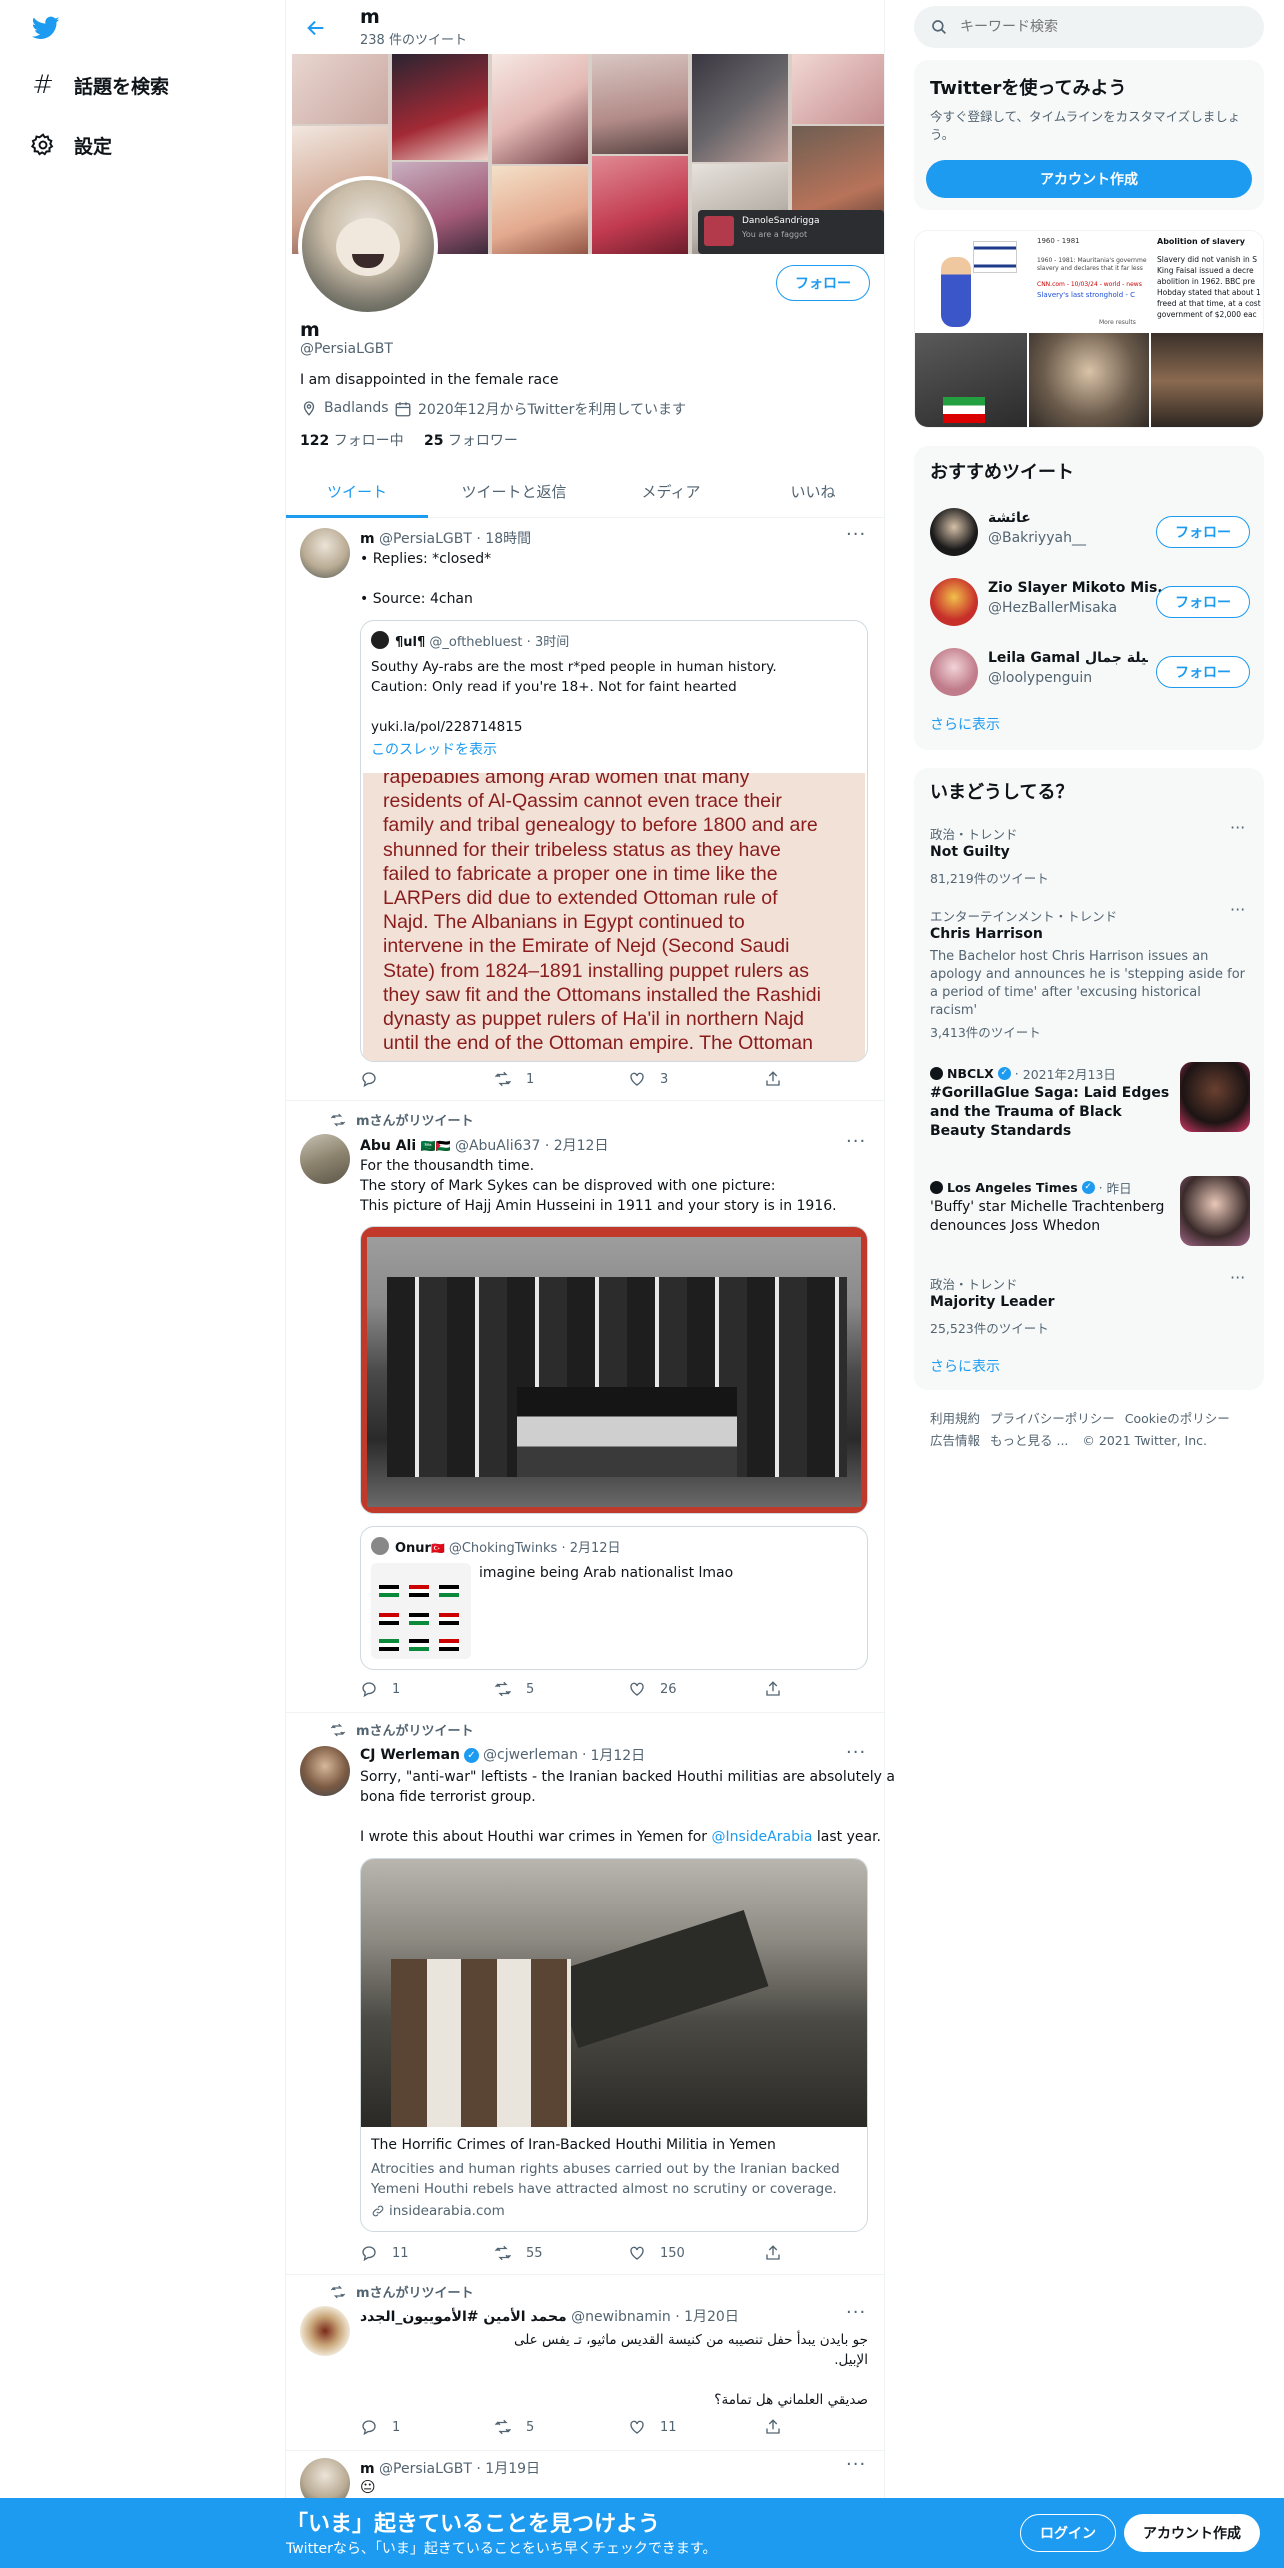  I want to click on recommended-user: عائشة @Bakriyyah__ フォロー, so click(1089, 530).